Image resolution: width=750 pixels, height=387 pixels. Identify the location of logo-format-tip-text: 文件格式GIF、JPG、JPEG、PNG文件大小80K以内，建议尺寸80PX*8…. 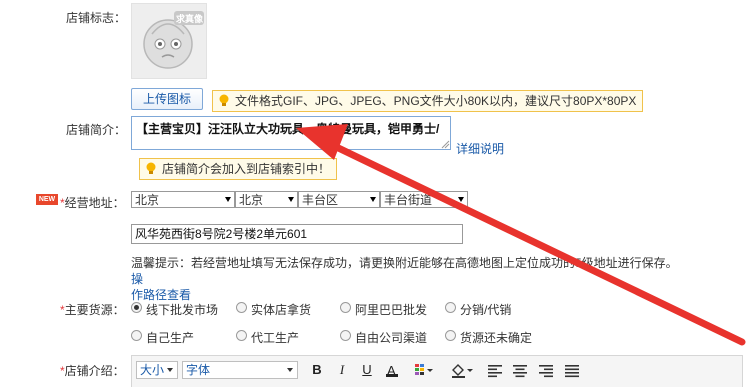
(436, 101).